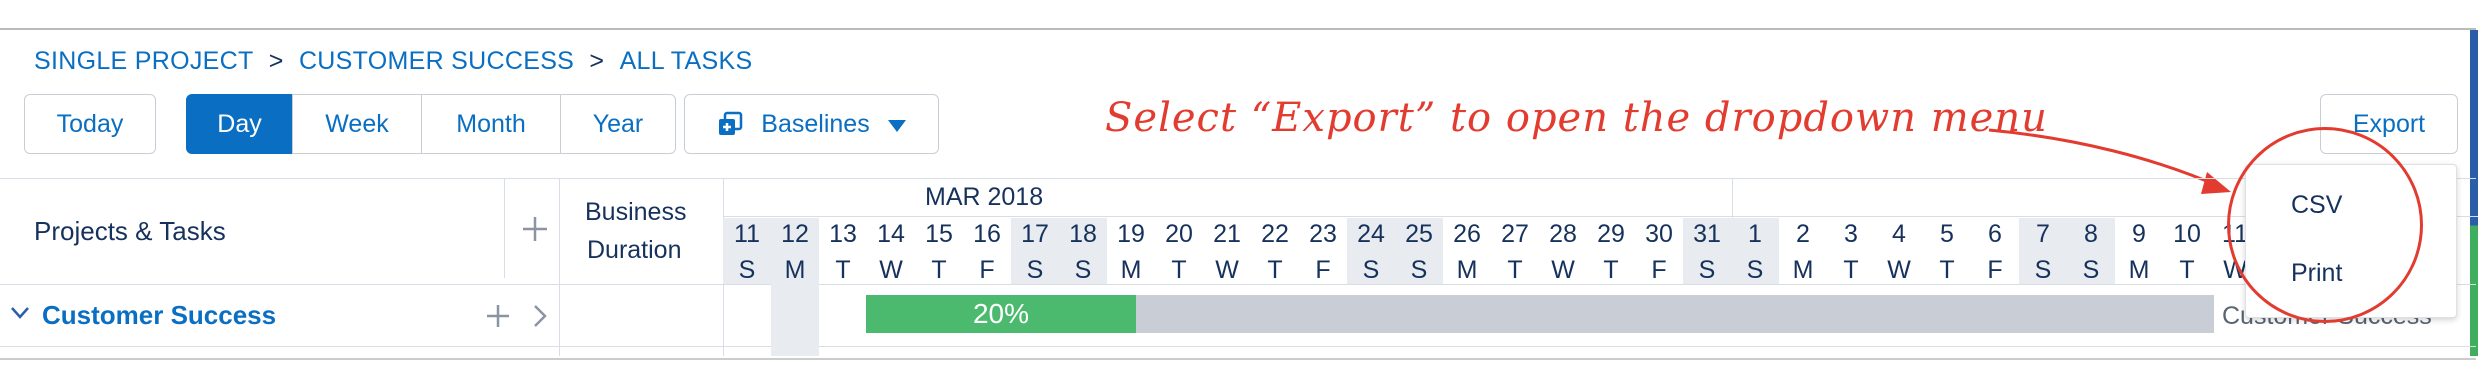 This screenshot has width=2478, height=386. What do you see at coordinates (1899, 234) in the screenshot?
I see `timeline-day-number: 4` at bounding box center [1899, 234].